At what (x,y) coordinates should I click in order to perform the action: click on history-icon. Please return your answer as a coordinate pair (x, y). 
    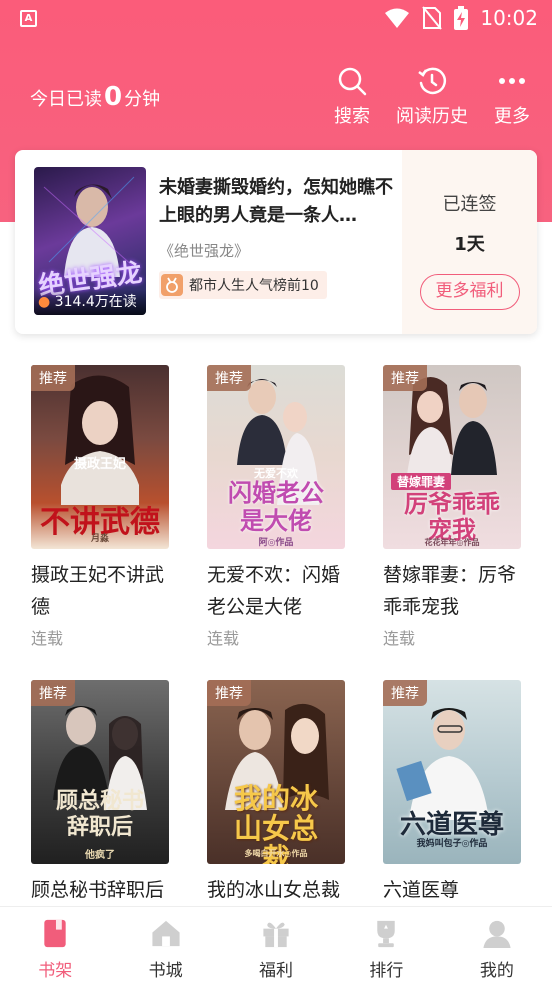
    Looking at the image, I should click on (432, 81).